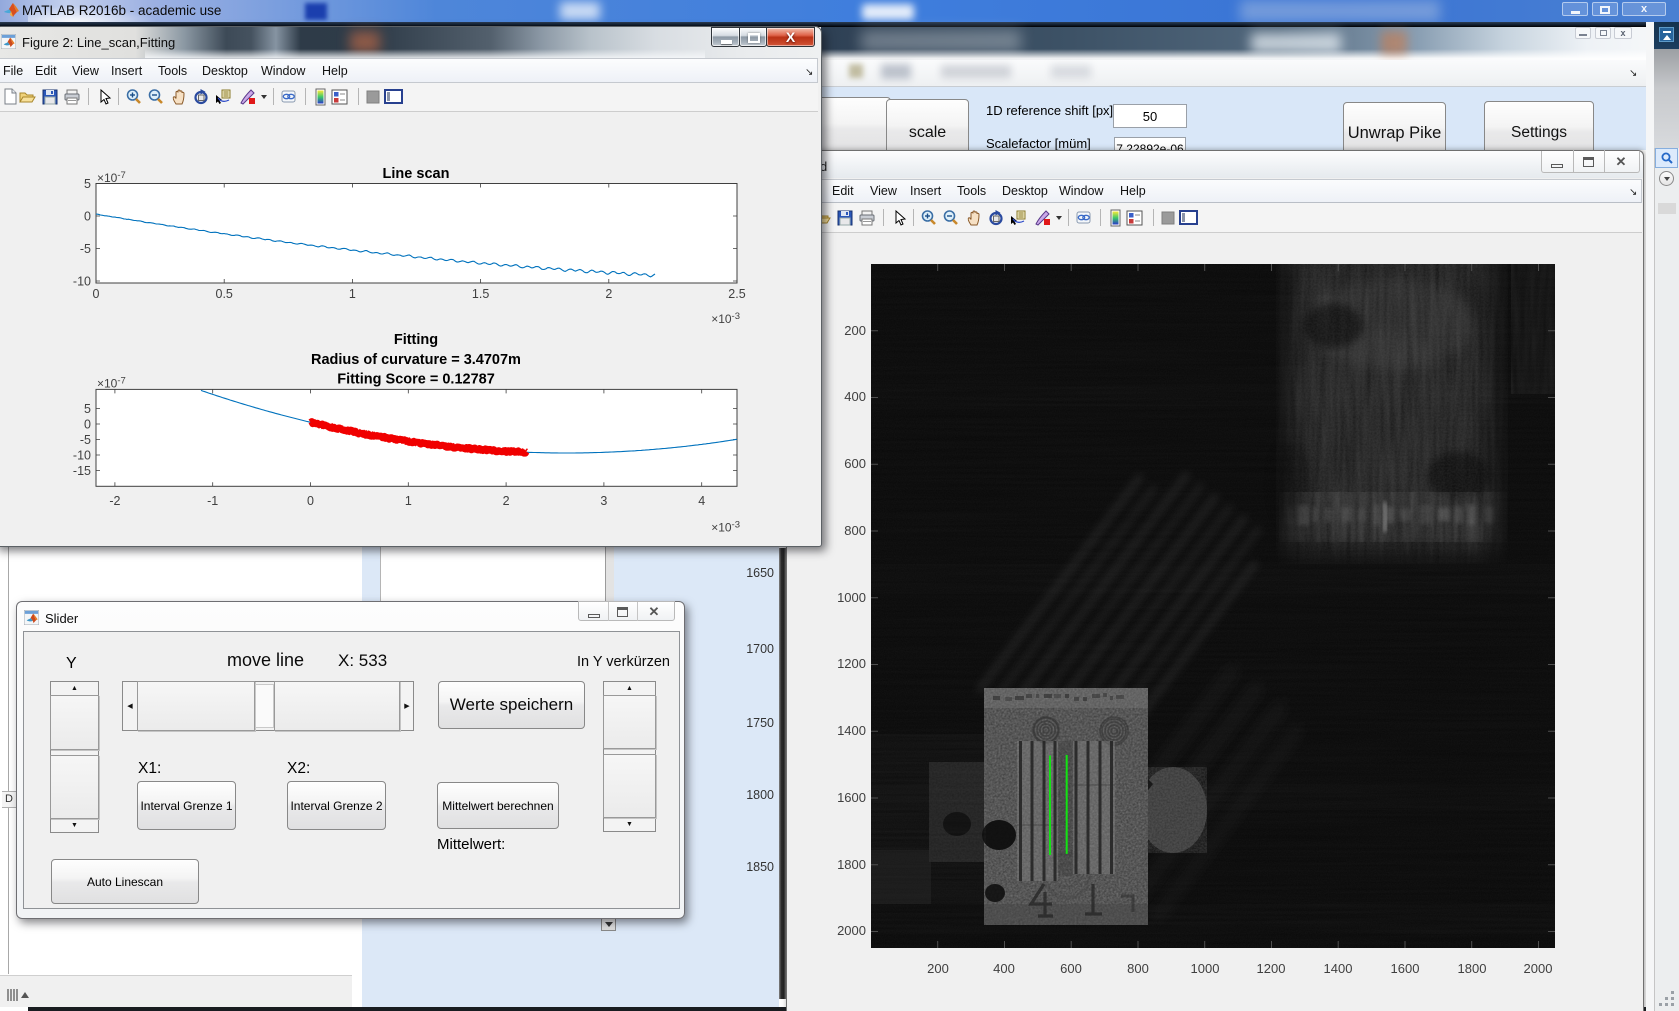 The height and width of the screenshot is (1011, 1679). What do you see at coordinates (416, 174) in the screenshot?
I see `svg-text: Line scan` at bounding box center [416, 174].